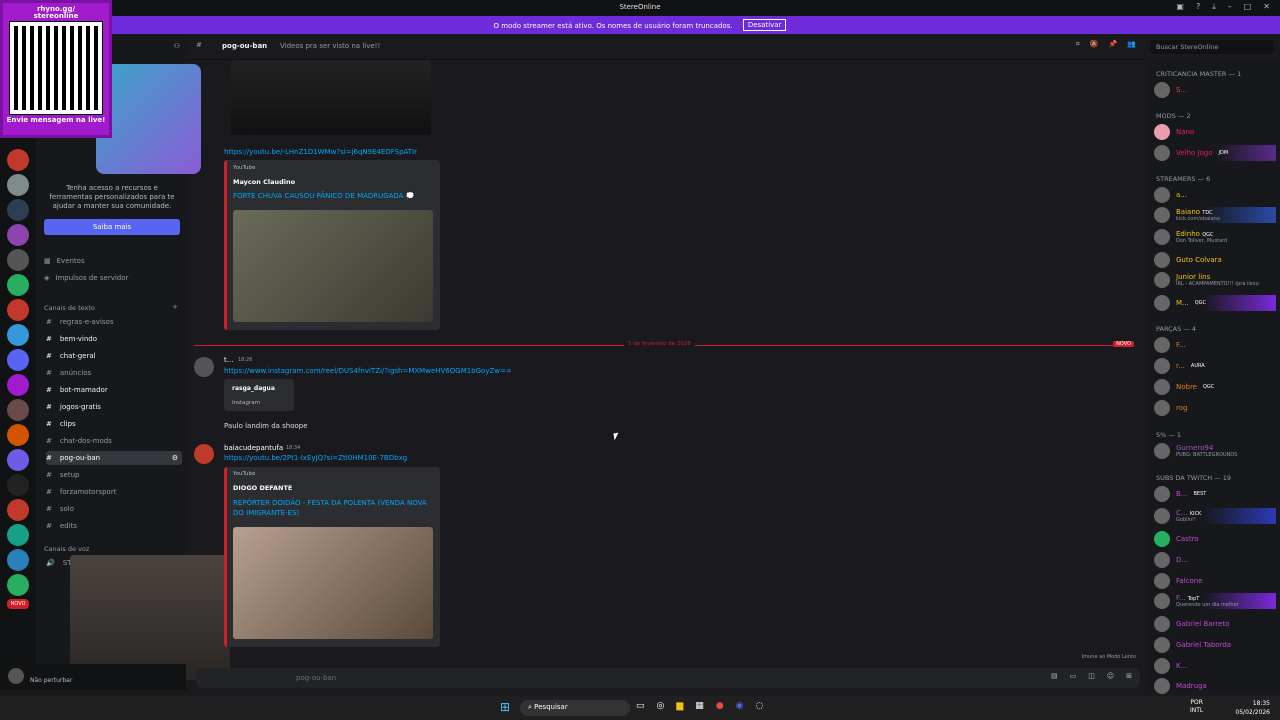  I want to click on minimize-icon: –, so click(1230, 7).